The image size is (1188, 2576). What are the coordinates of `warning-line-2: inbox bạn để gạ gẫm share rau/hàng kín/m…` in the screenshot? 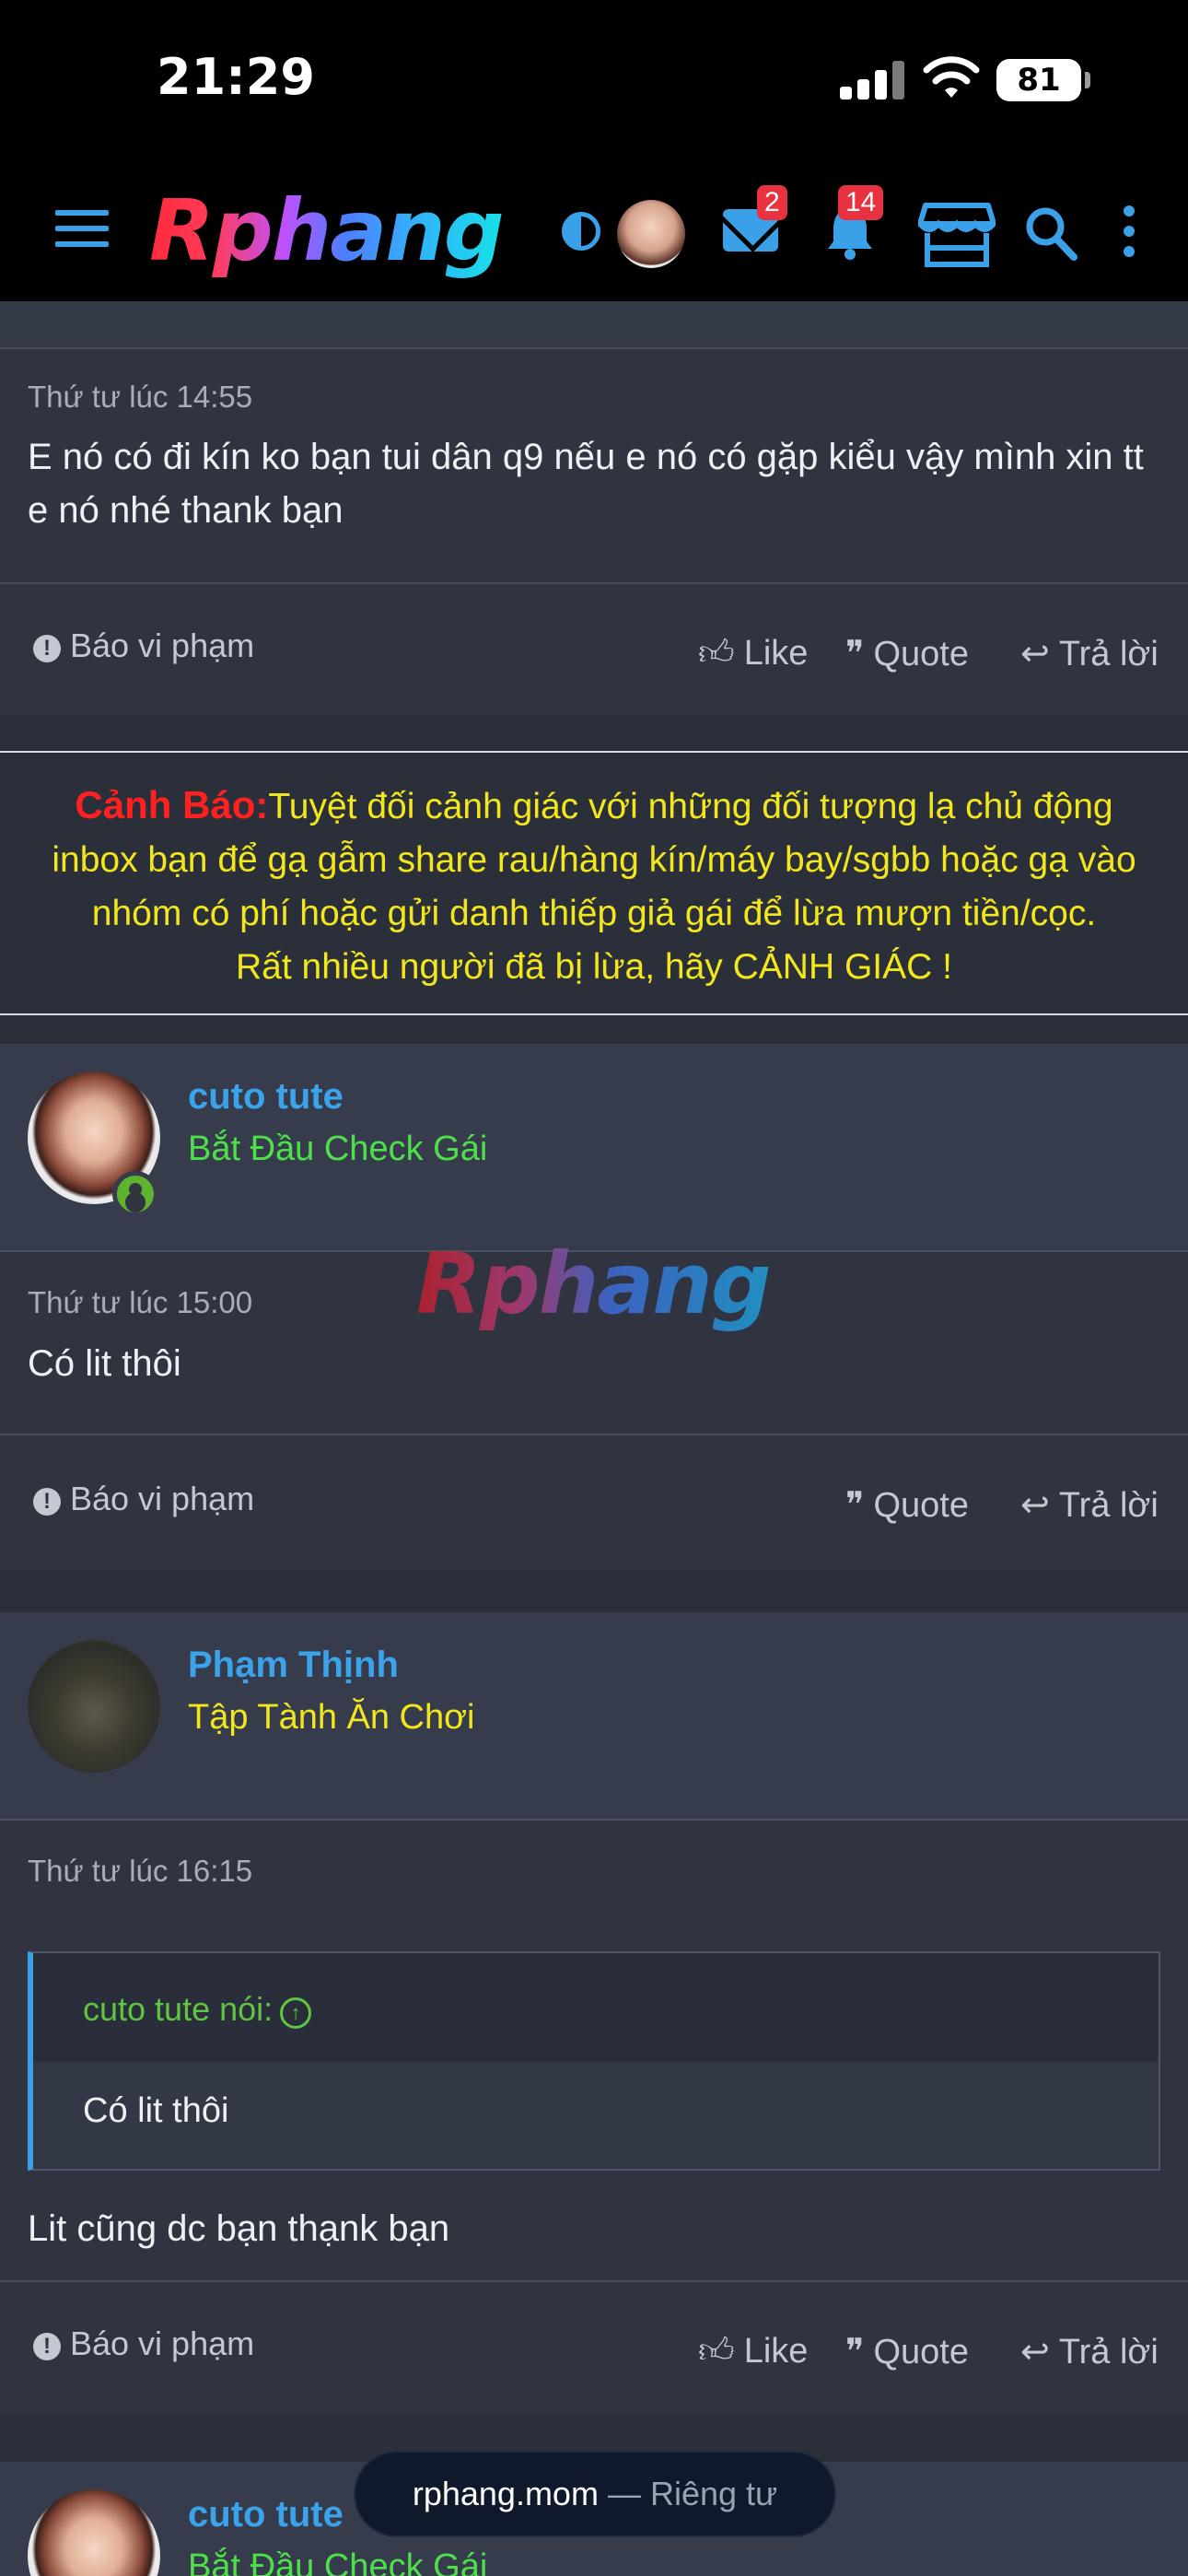 It's located at (594, 860).